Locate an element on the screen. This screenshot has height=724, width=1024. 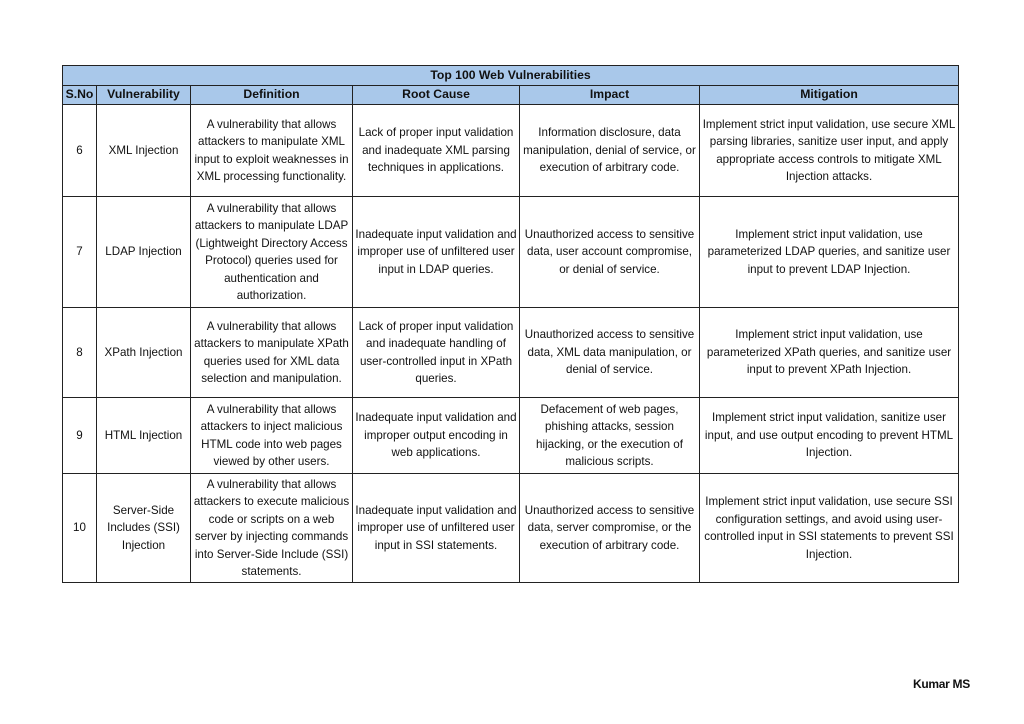
author-signature: Kumar MS is located at coordinates (941, 684).